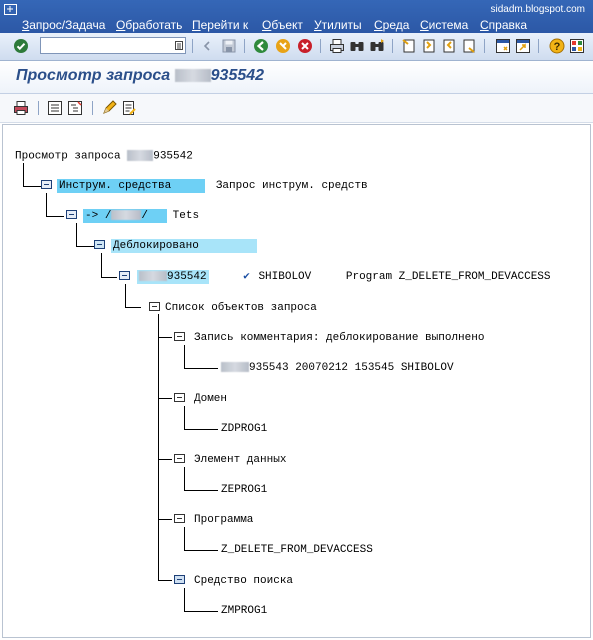  What do you see at coordinates (337, 46) in the screenshot?
I see `print-icon` at bounding box center [337, 46].